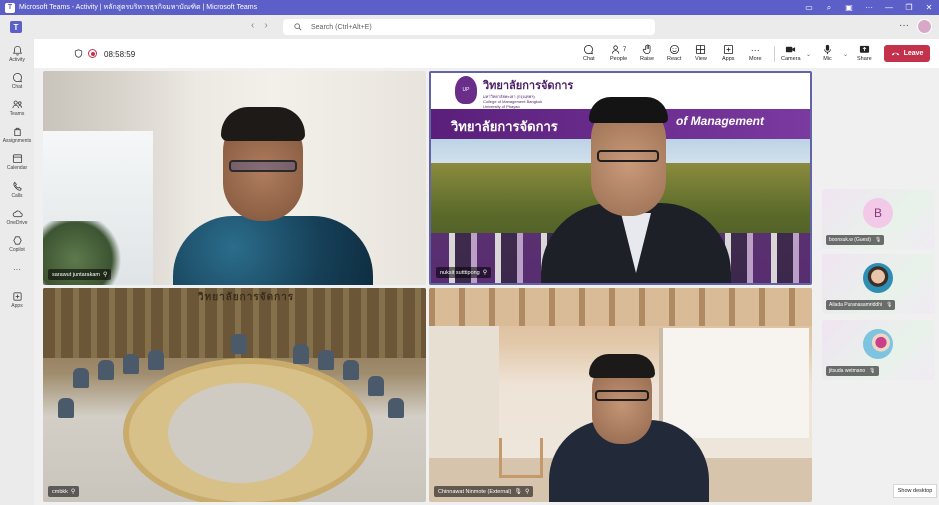 The width and height of the screenshot is (939, 505). Describe the element at coordinates (120, 54) in the screenshot. I see `meeting-timer: 08:58:59` at that location.